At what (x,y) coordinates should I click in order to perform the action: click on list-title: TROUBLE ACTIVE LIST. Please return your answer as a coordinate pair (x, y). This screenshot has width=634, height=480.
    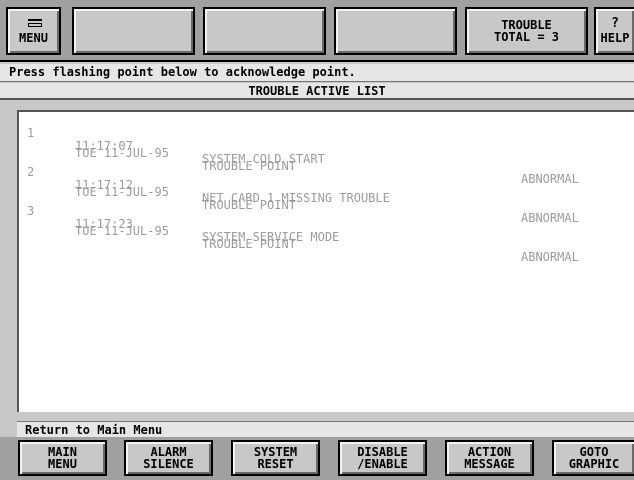
    Looking at the image, I should click on (317, 91).